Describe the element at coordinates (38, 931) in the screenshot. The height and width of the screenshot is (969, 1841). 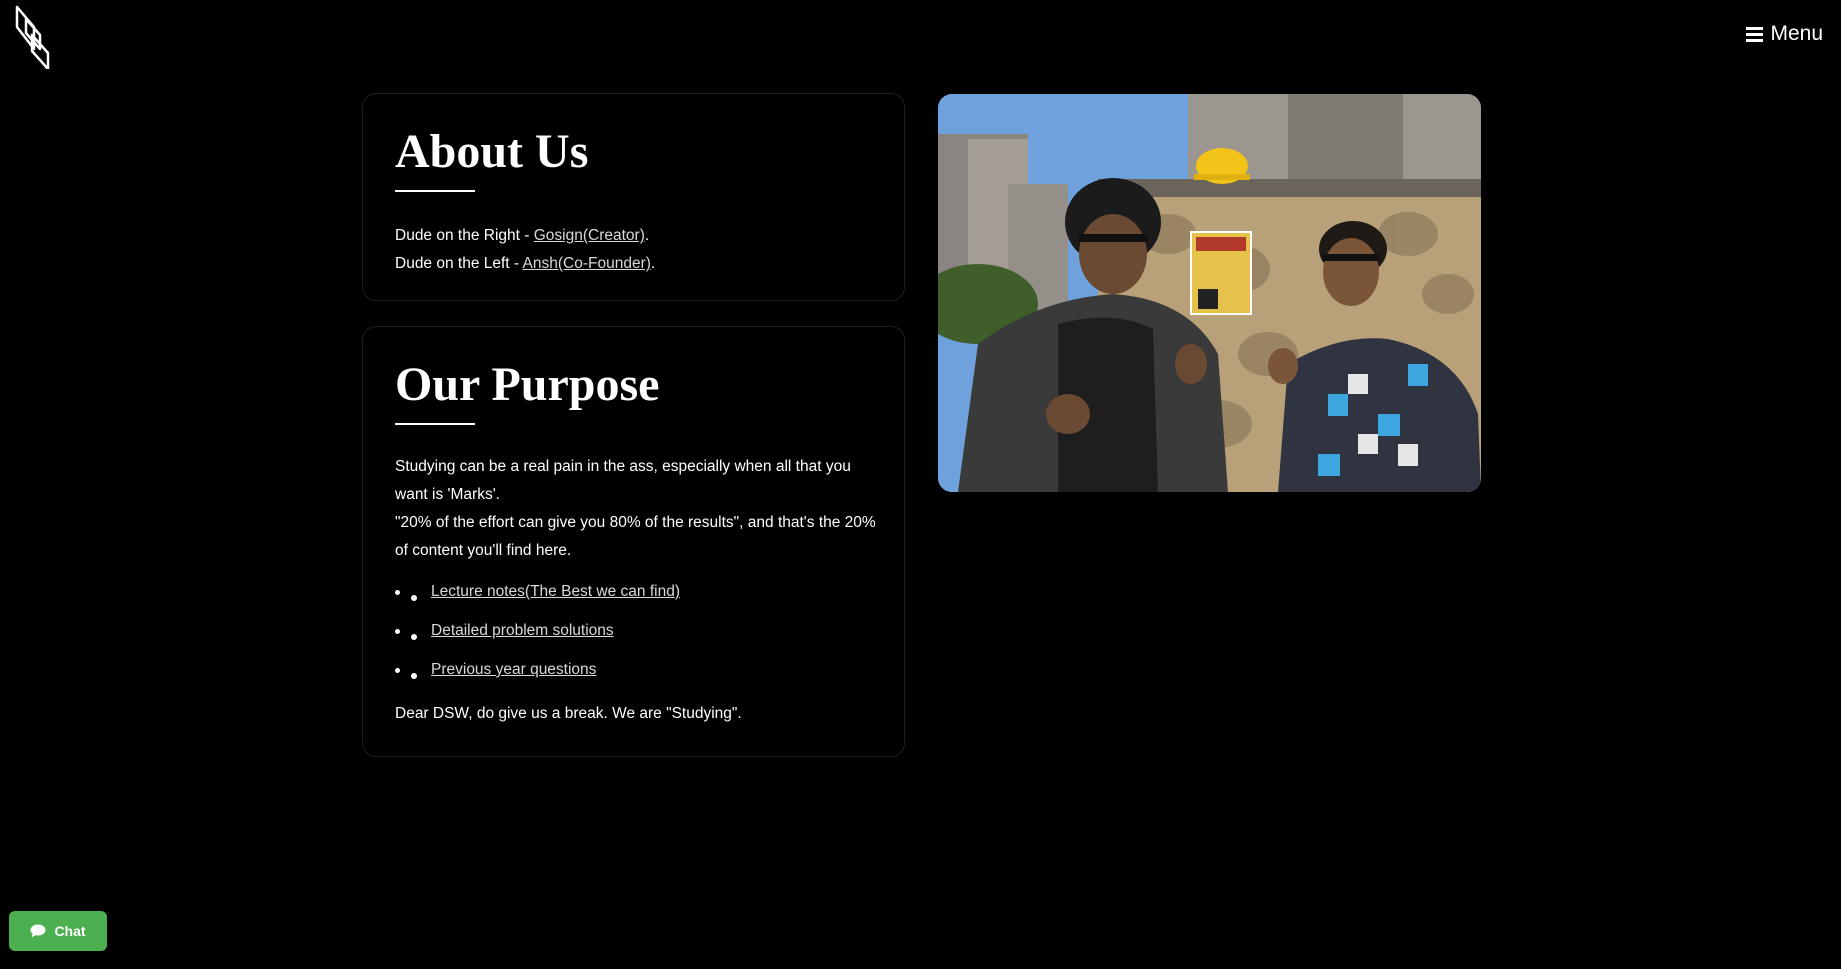
I see `chat-bubble-icon` at that location.